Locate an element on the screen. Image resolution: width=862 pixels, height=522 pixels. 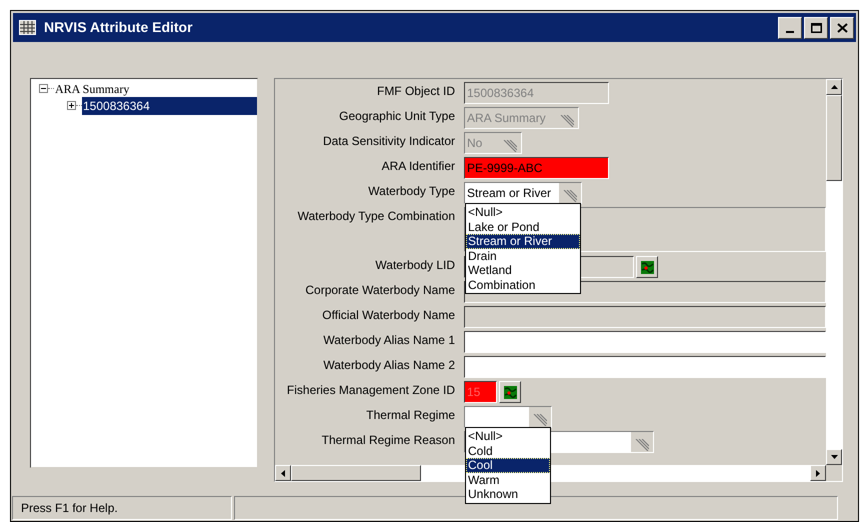
lookup-button is located at coordinates (510, 392).